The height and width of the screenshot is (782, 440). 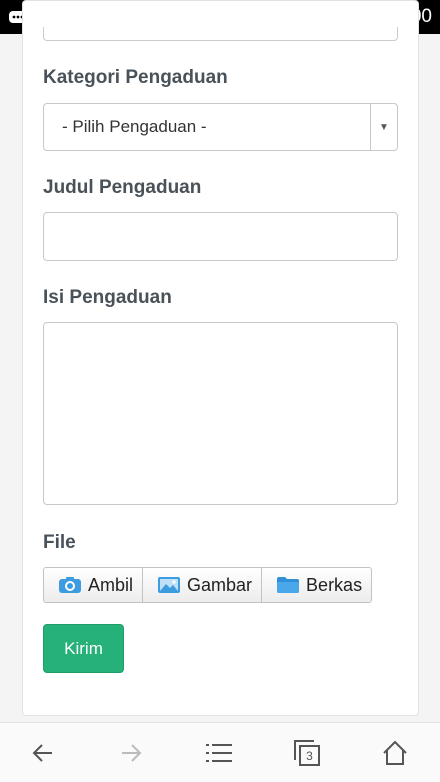 What do you see at coordinates (134, 126) in the screenshot?
I see `category-select-value: - Pilih Pengaduan -` at bounding box center [134, 126].